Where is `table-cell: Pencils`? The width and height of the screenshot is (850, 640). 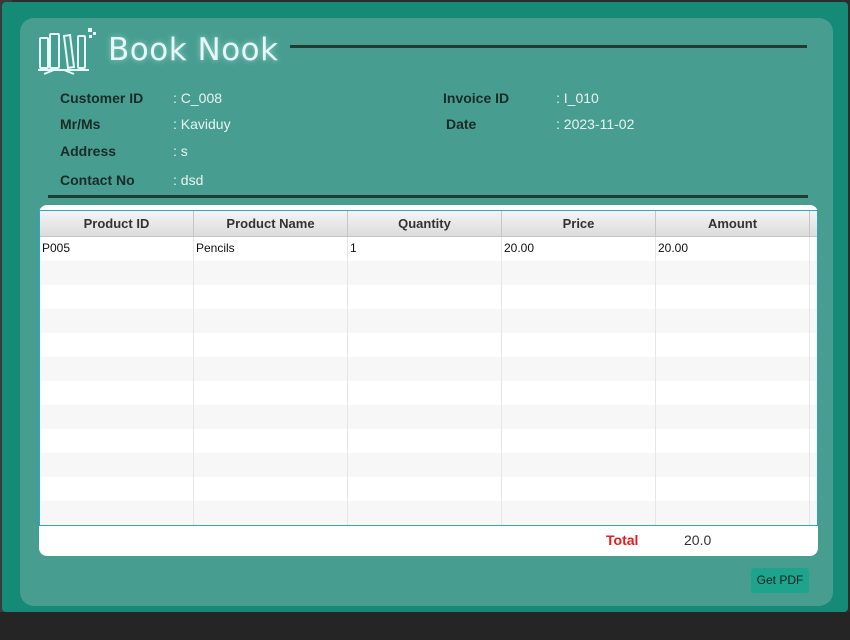 table-cell: Pencils is located at coordinates (271, 249).